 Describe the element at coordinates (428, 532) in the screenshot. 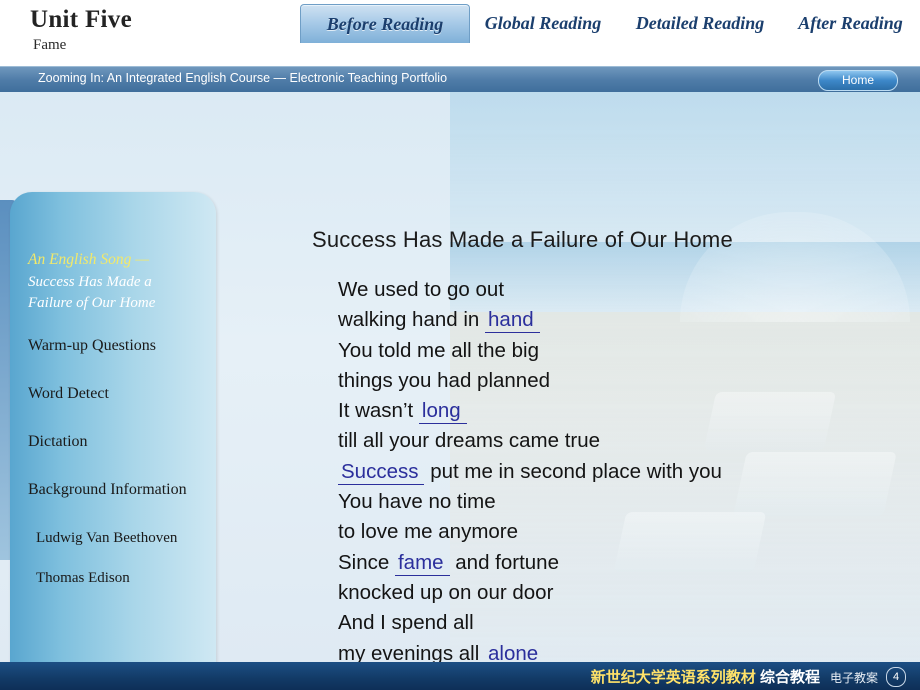

I see `lyric-text: to love me anymore` at that location.